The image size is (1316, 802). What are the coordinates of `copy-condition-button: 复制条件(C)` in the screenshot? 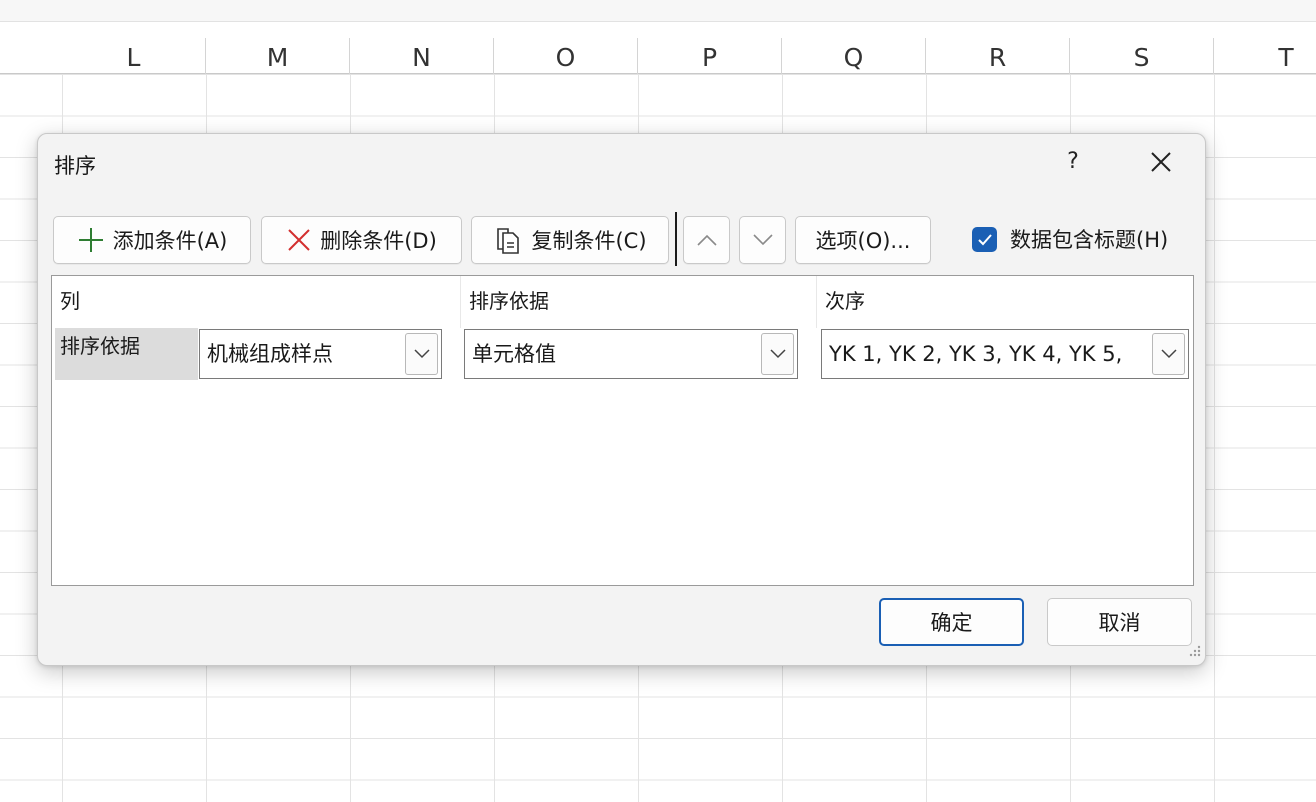 It's located at (570, 240).